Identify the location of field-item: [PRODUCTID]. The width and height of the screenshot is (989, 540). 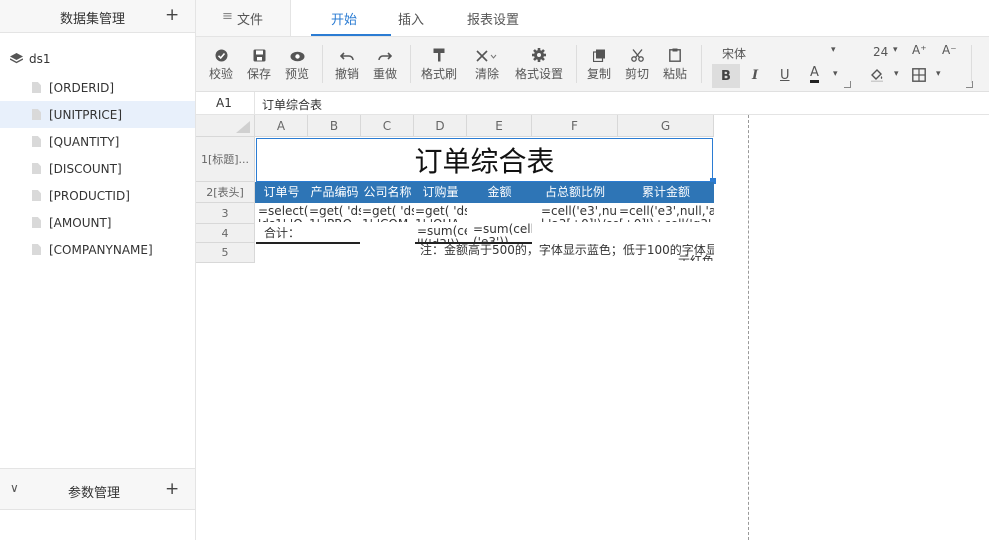
(97, 195).